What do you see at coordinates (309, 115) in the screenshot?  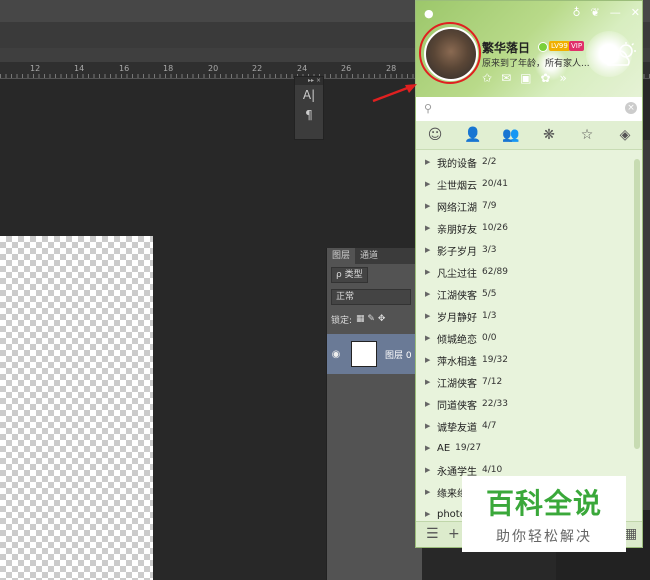 I see `paragraph-tool-icon: ¶` at bounding box center [309, 115].